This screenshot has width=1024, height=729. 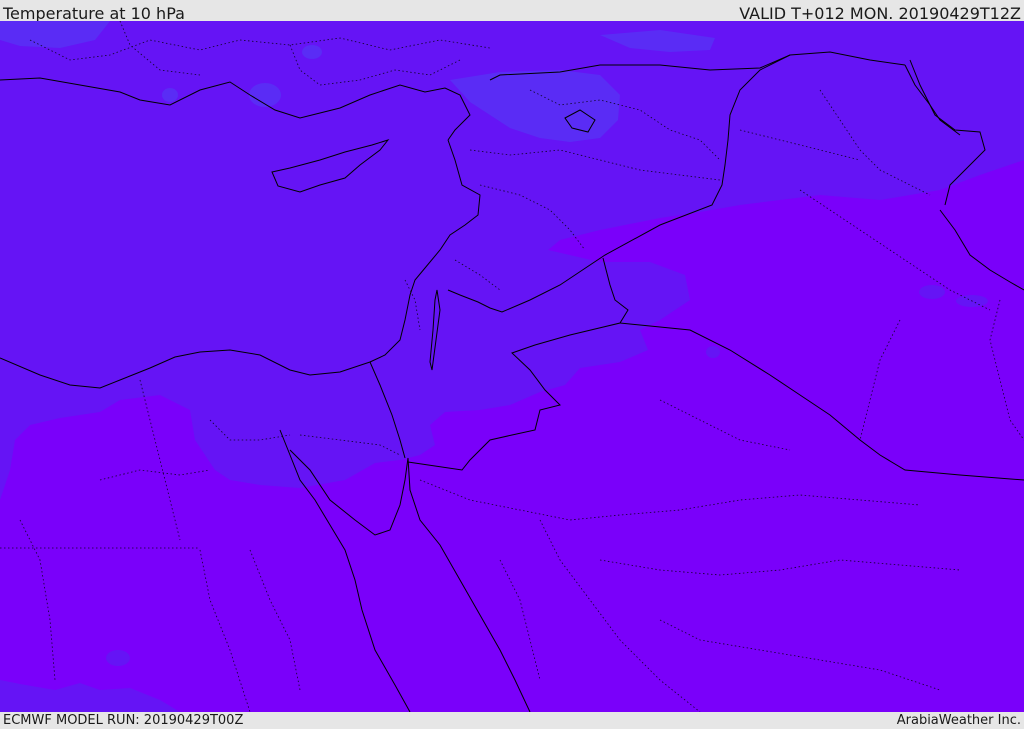 What do you see at coordinates (958, 720) in the screenshot?
I see `credit-label: ArabiaWeather Inc.` at bounding box center [958, 720].